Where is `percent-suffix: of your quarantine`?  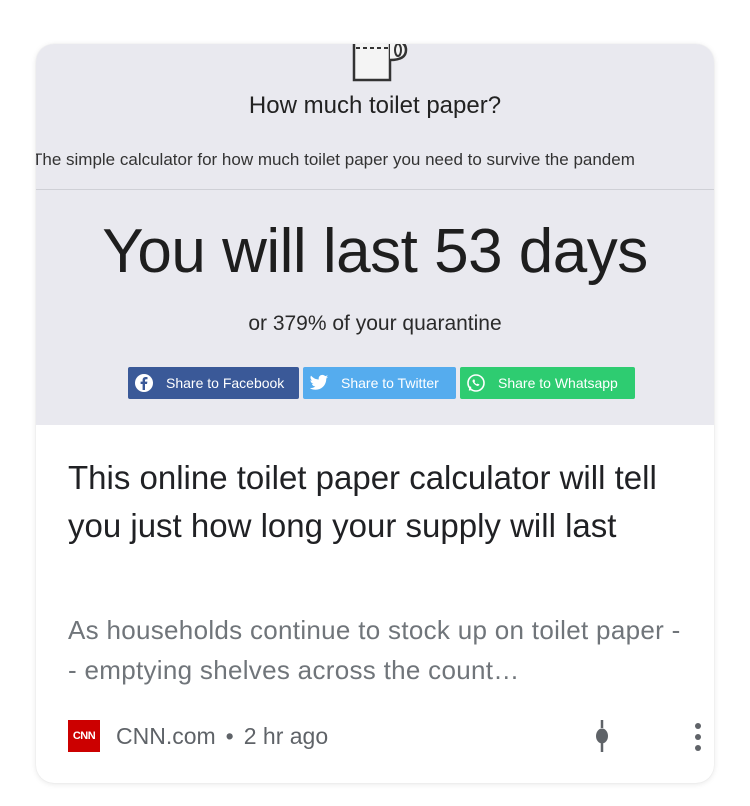
percent-suffix: of your quarantine is located at coordinates (414, 323).